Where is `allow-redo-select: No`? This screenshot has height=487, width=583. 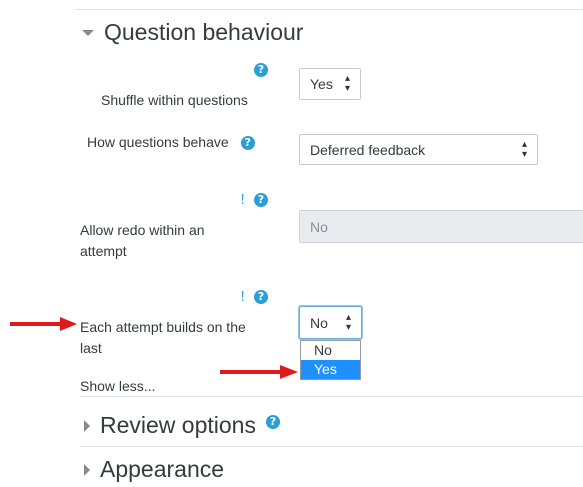 allow-redo-select: No is located at coordinates (441, 226).